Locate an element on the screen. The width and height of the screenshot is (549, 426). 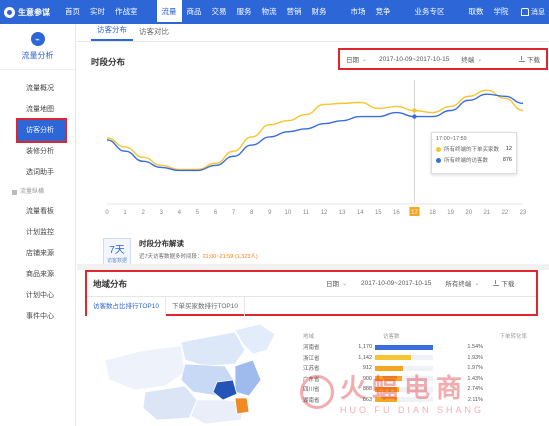
nav-item-trade: 交易 is located at coordinates (219, 12).